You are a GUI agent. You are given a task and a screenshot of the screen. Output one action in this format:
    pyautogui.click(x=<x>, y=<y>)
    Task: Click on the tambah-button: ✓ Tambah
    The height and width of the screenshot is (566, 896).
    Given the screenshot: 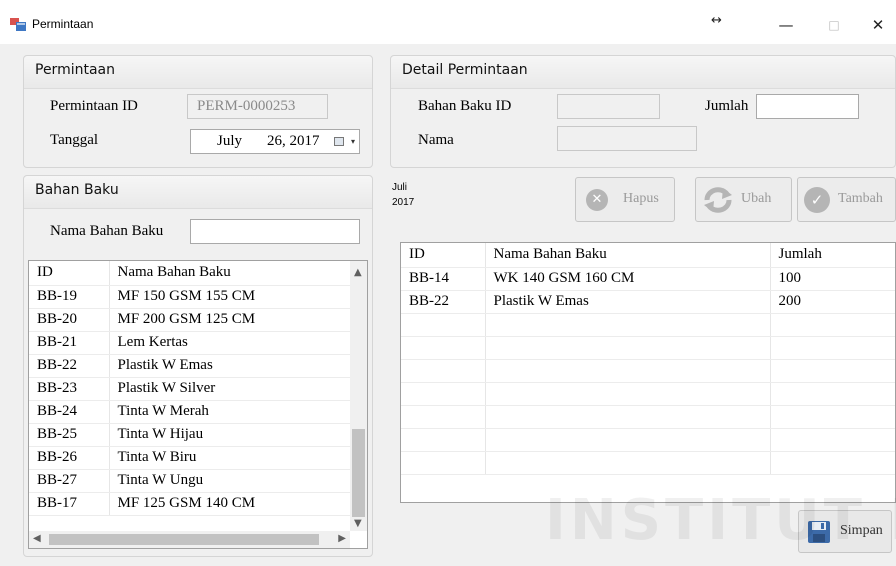 What is the action you would take?
    pyautogui.click(x=846, y=199)
    